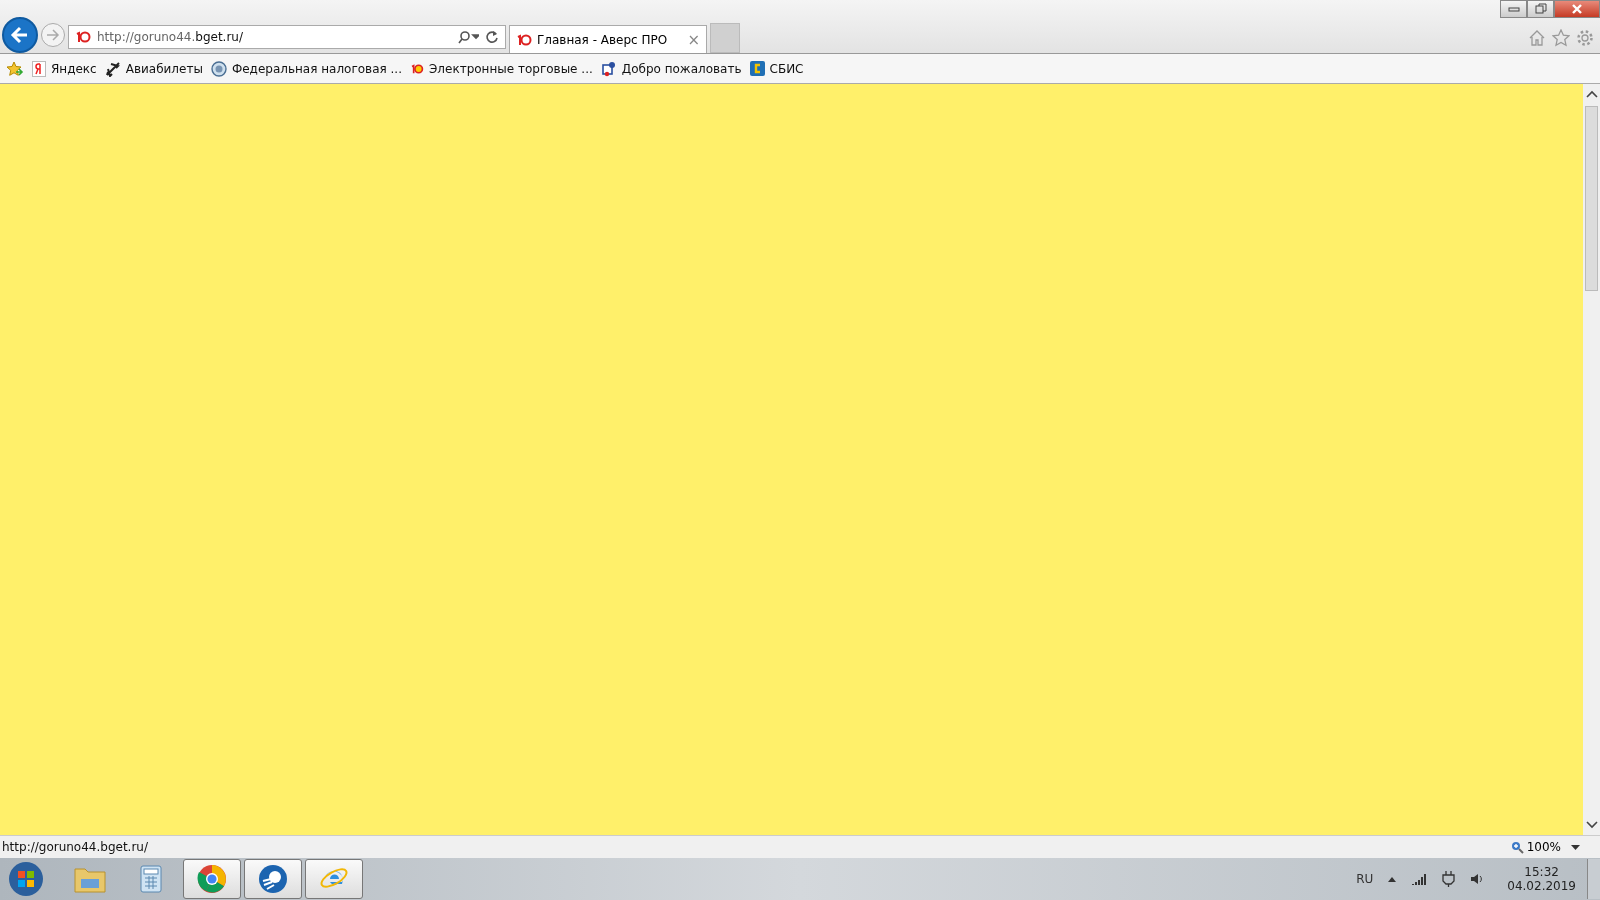  What do you see at coordinates (1419, 879) in the screenshot?
I see `signal-bars-icon` at bounding box center [1419, 879].